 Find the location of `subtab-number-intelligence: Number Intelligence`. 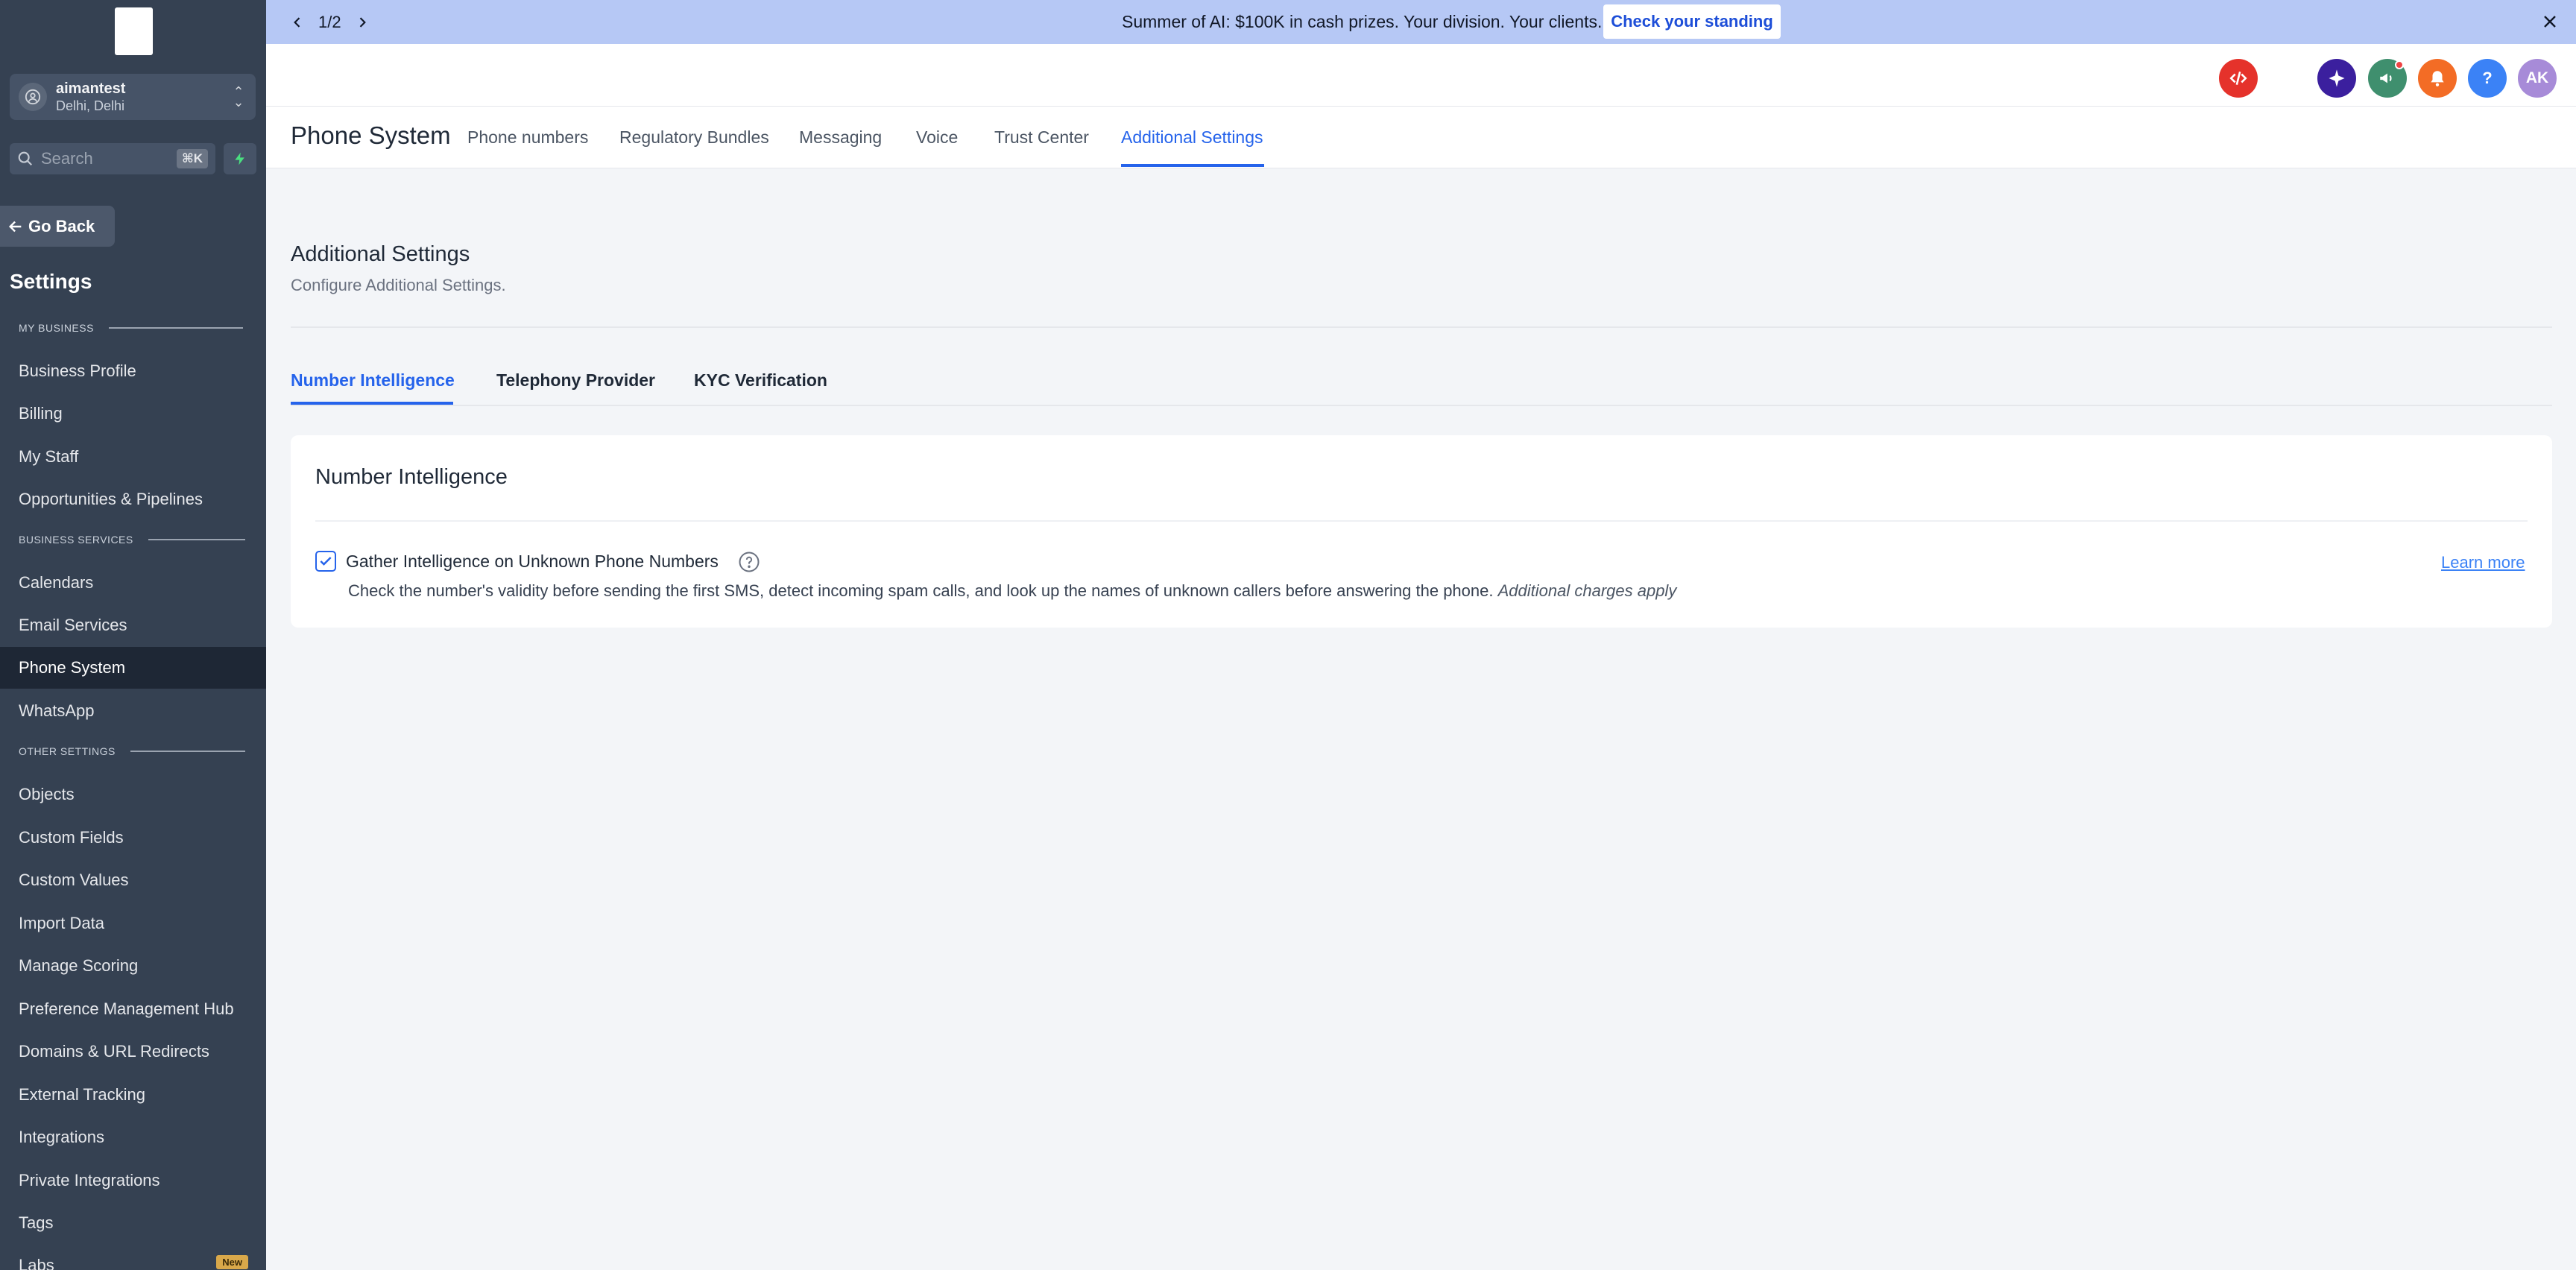

subtab-number-intelligence: Number Intelligence is located at coordinates (373, 380).